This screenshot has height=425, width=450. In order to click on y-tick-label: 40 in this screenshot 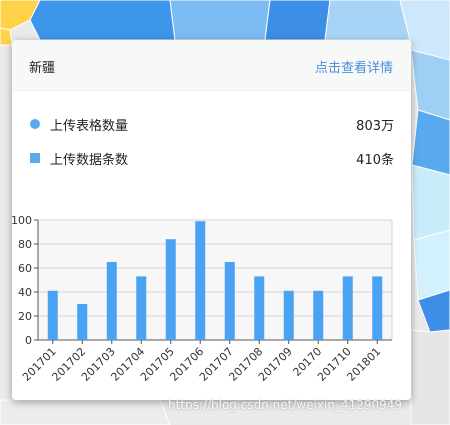, I will do `click(25, 292)`.